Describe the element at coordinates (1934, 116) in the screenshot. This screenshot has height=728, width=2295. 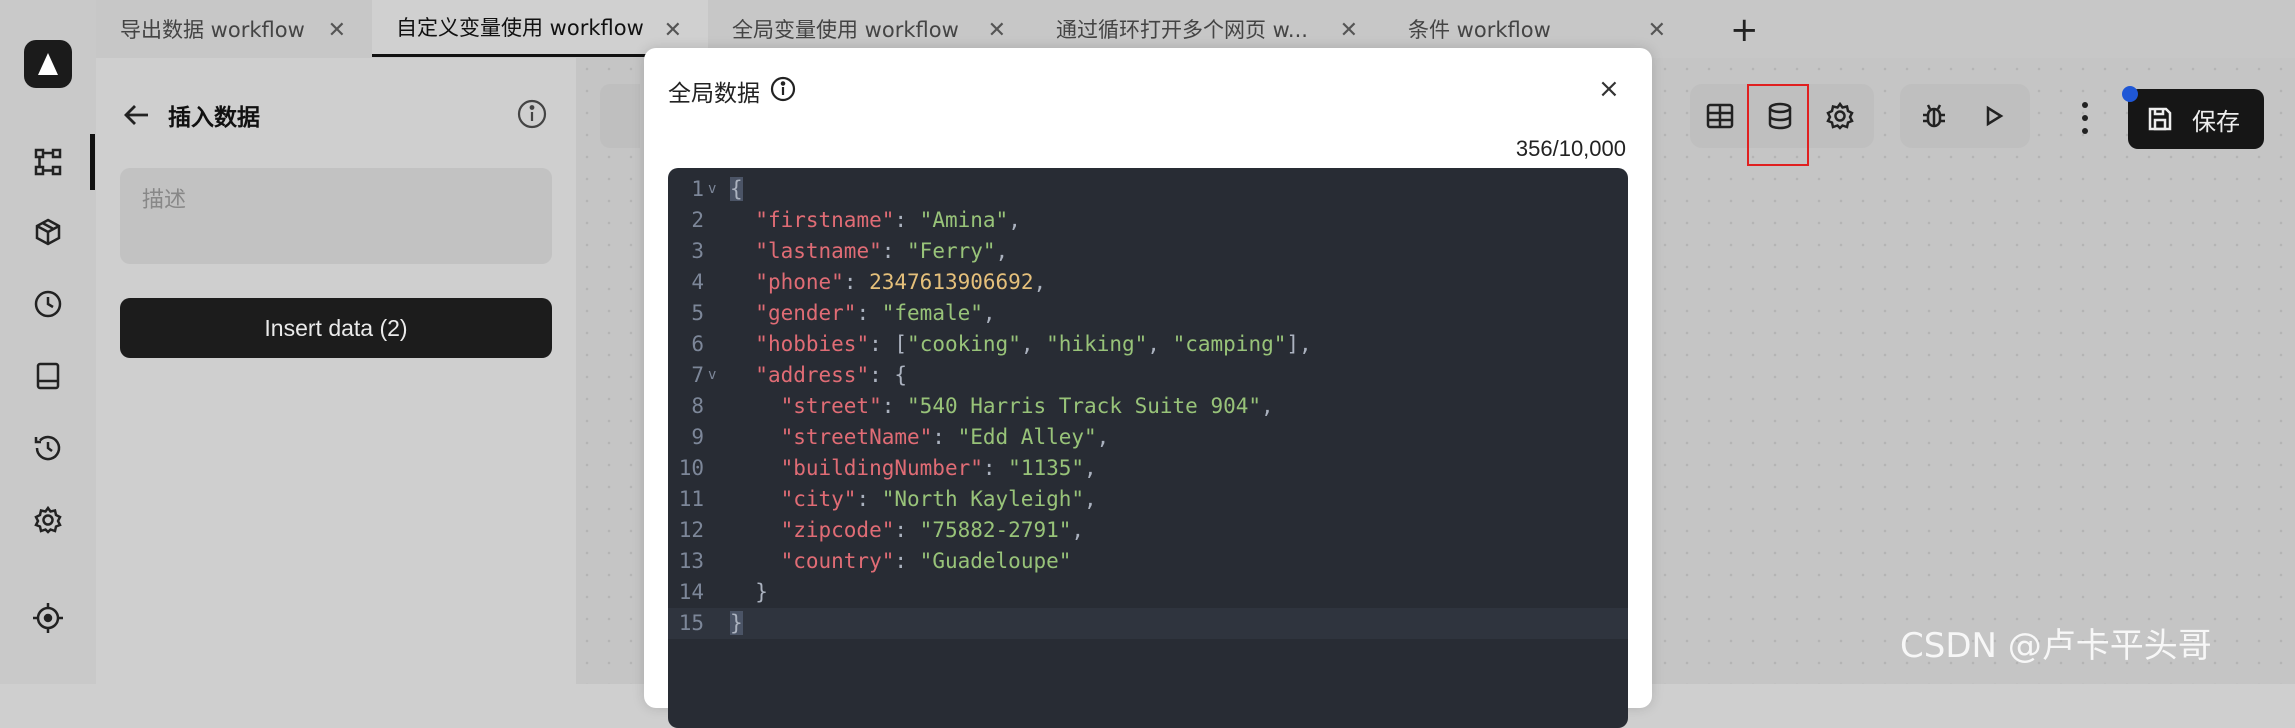
I see `bug-icon` at that location.